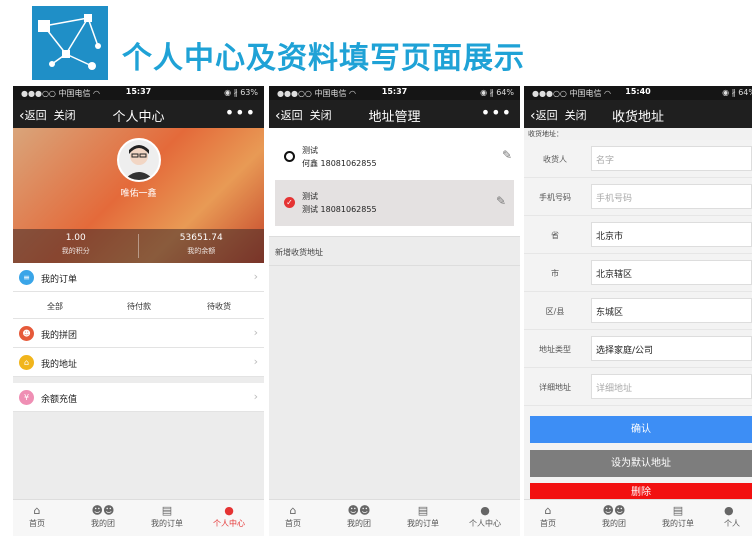  What do you see at coordinates (59, 280) in the screenshot?
I see `my-orders-label: 我的订单` at bounding box center [59, 280].